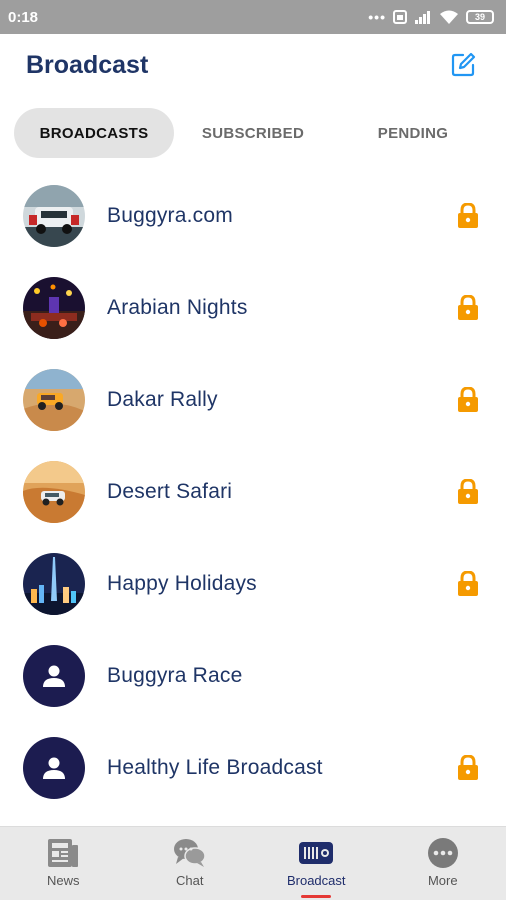 Image resolution: width=506 pixels, height=900 pixels. What do you see at coordinates (170, 215) in the screenshot?
I see `broadcast-name: Buggyra.com` at bounding box center [170, 215].